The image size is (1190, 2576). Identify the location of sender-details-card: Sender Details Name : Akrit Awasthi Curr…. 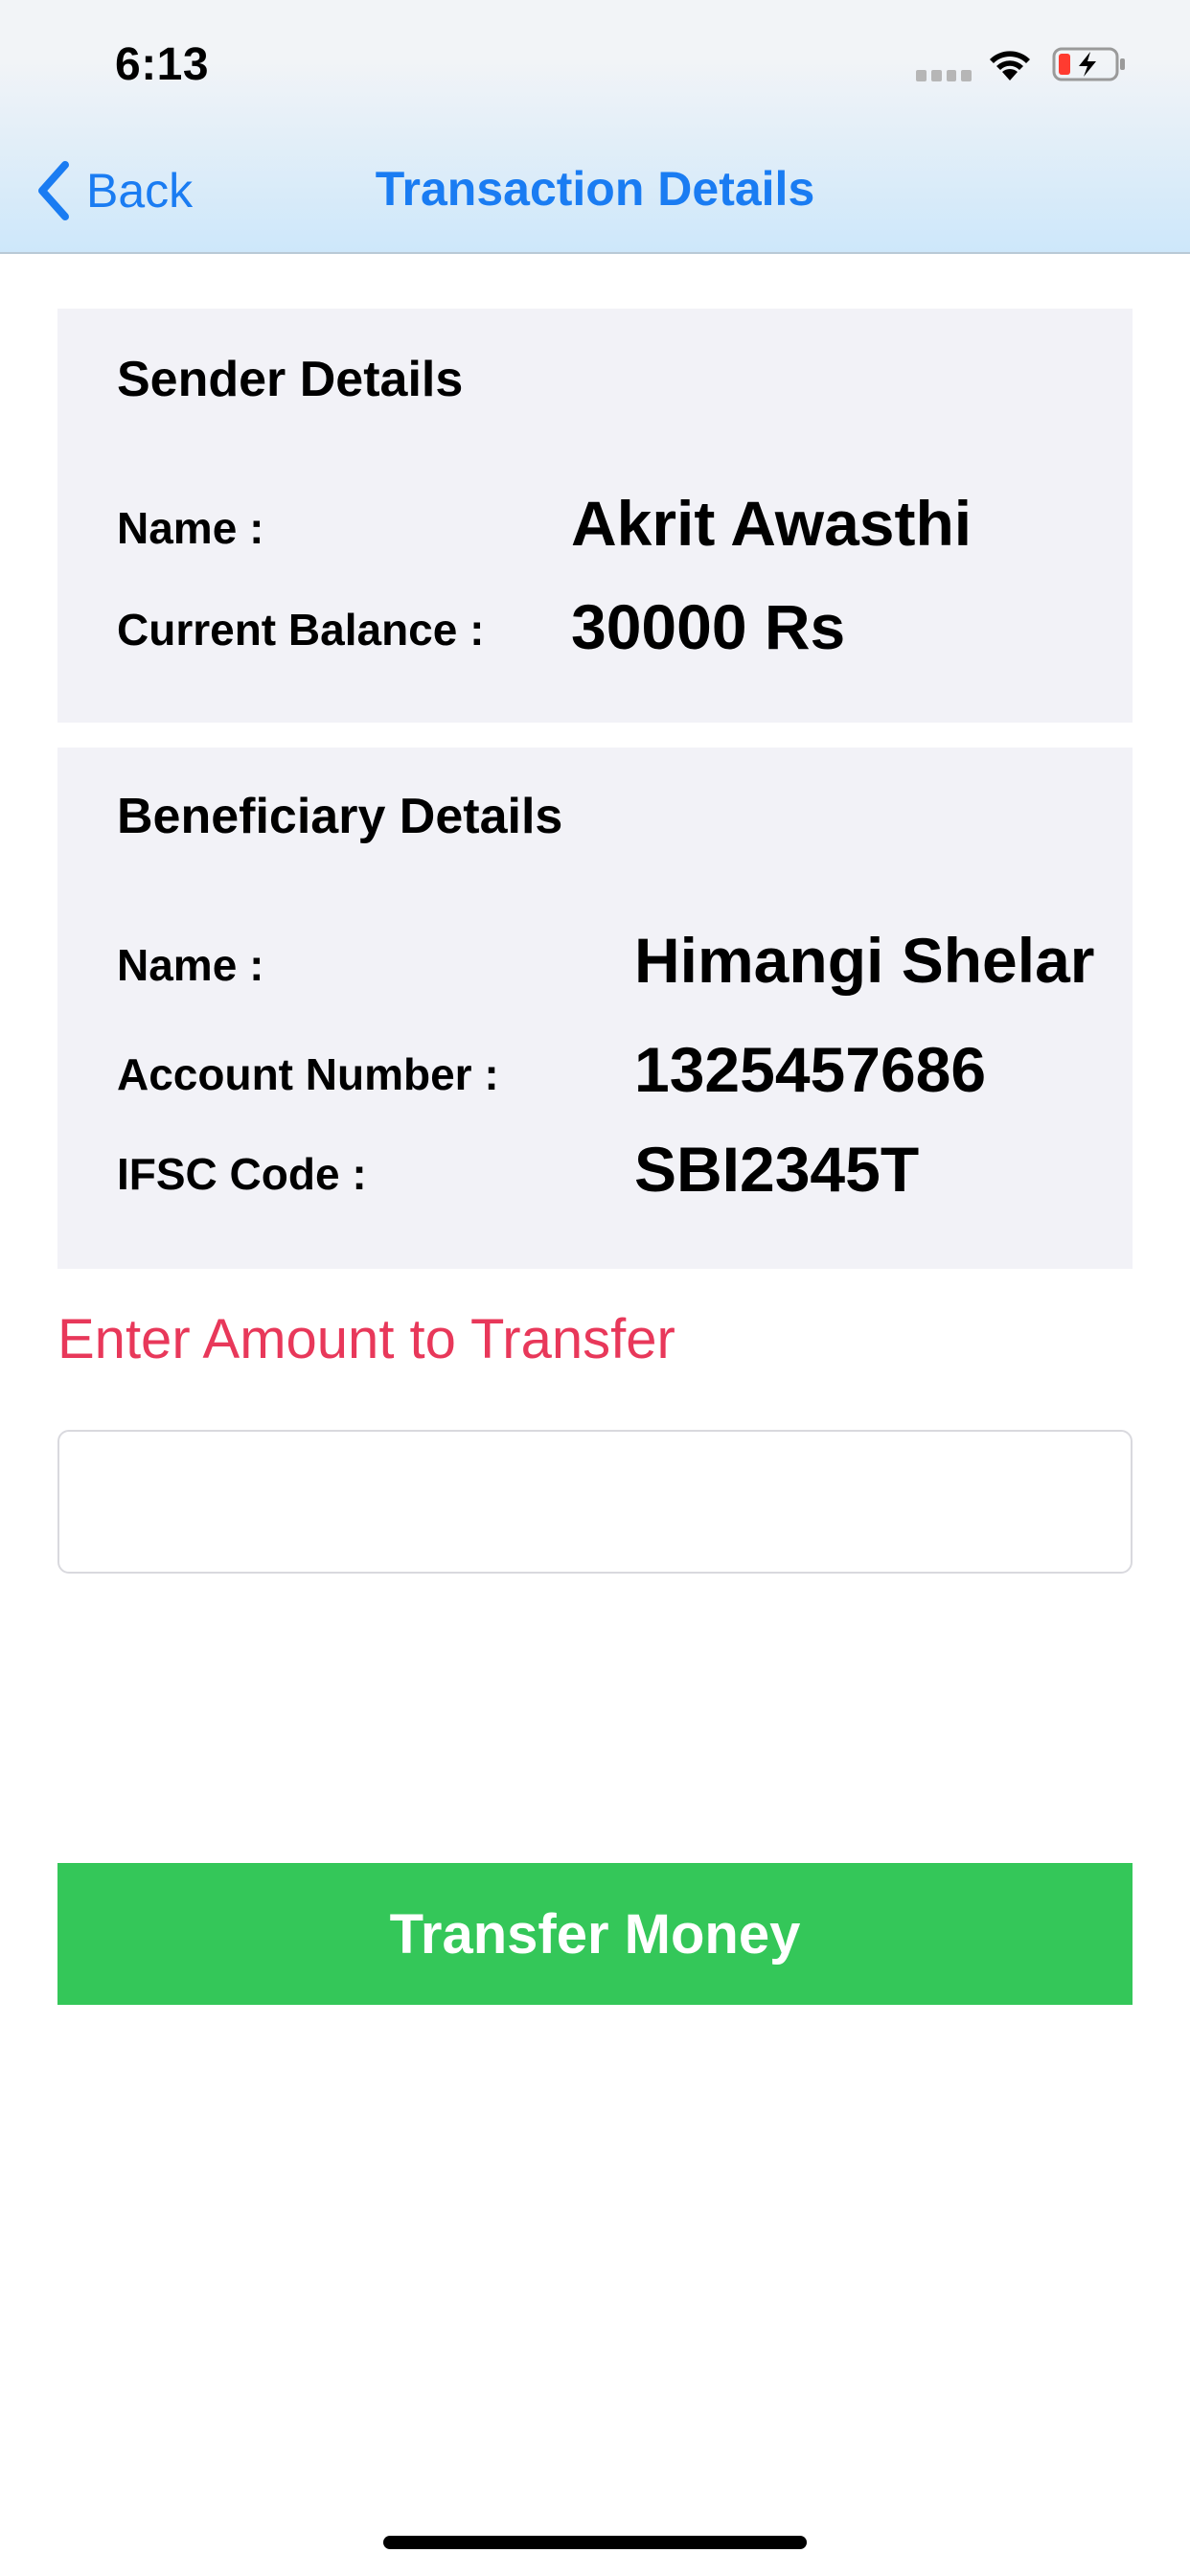
(595, 516).